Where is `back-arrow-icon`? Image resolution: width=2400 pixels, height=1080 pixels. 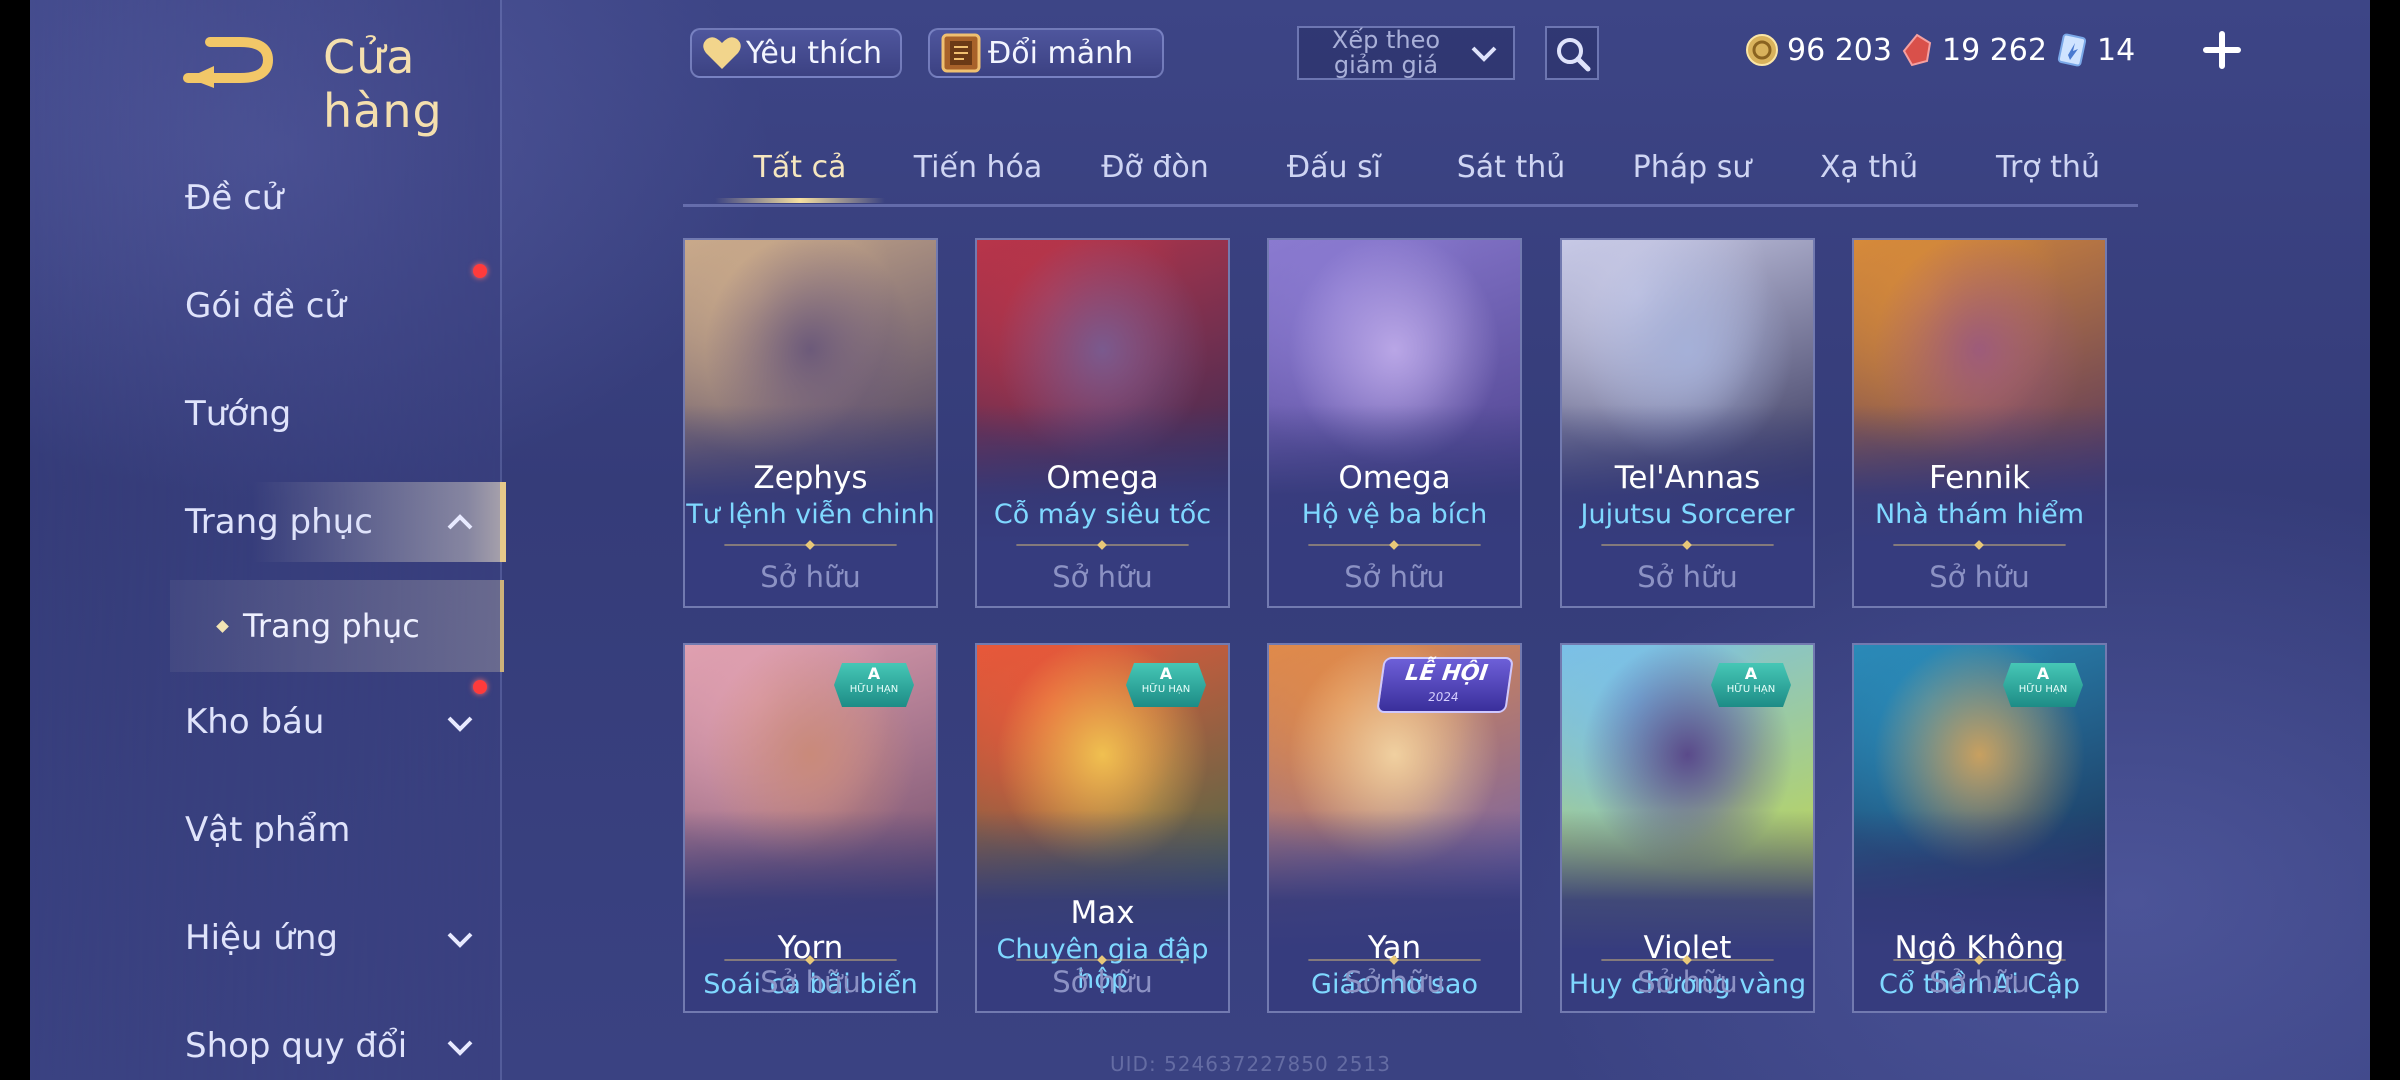
back-arrow-icon is located at coordinates (230, 60).